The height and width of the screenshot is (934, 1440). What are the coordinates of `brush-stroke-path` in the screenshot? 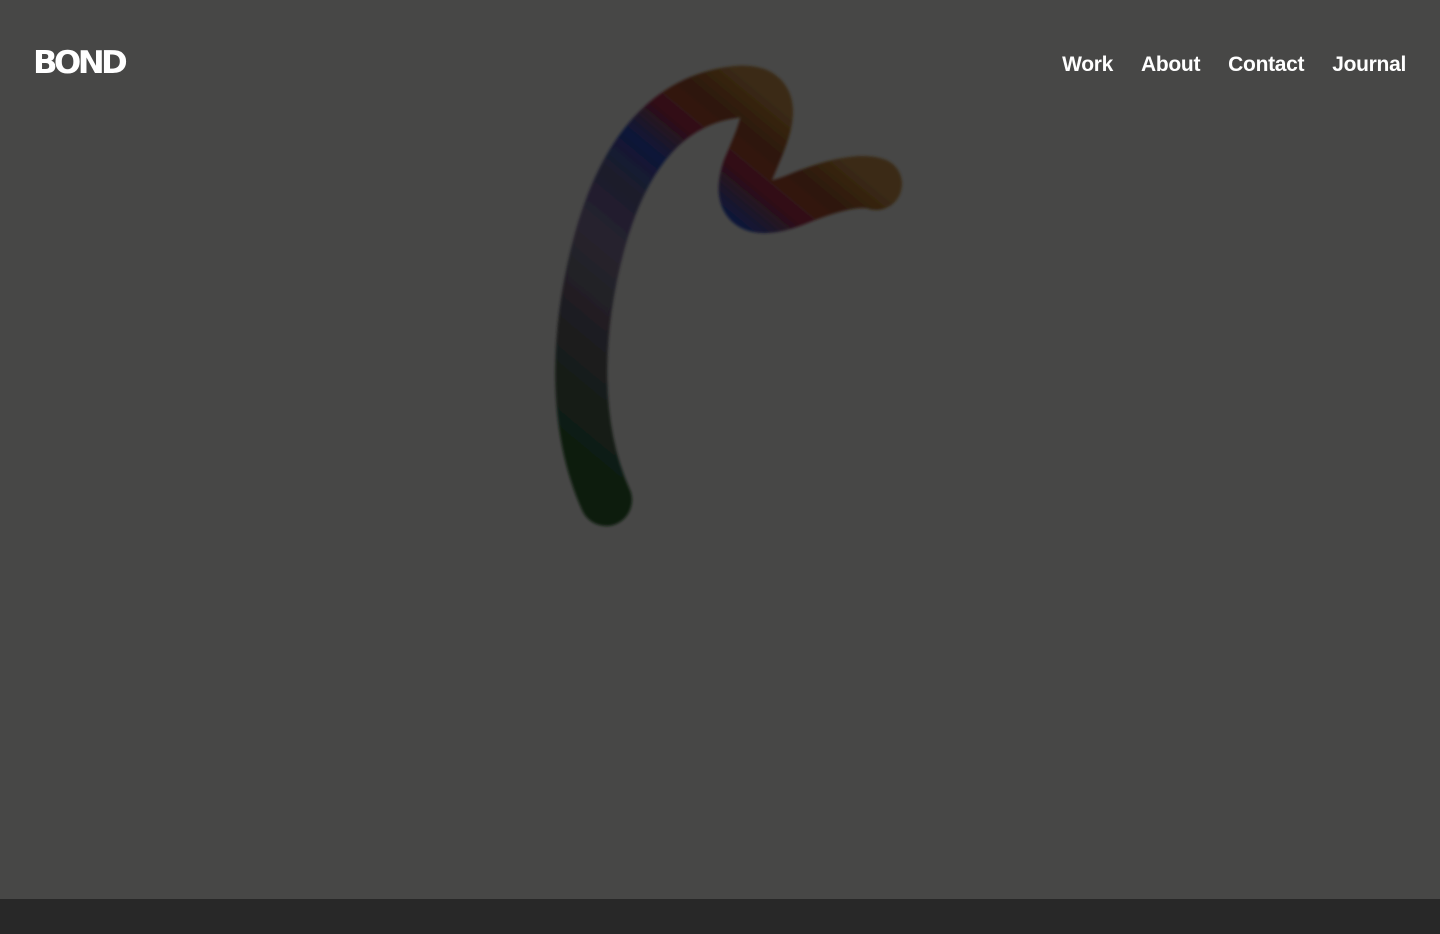 It's located at (728, 295).